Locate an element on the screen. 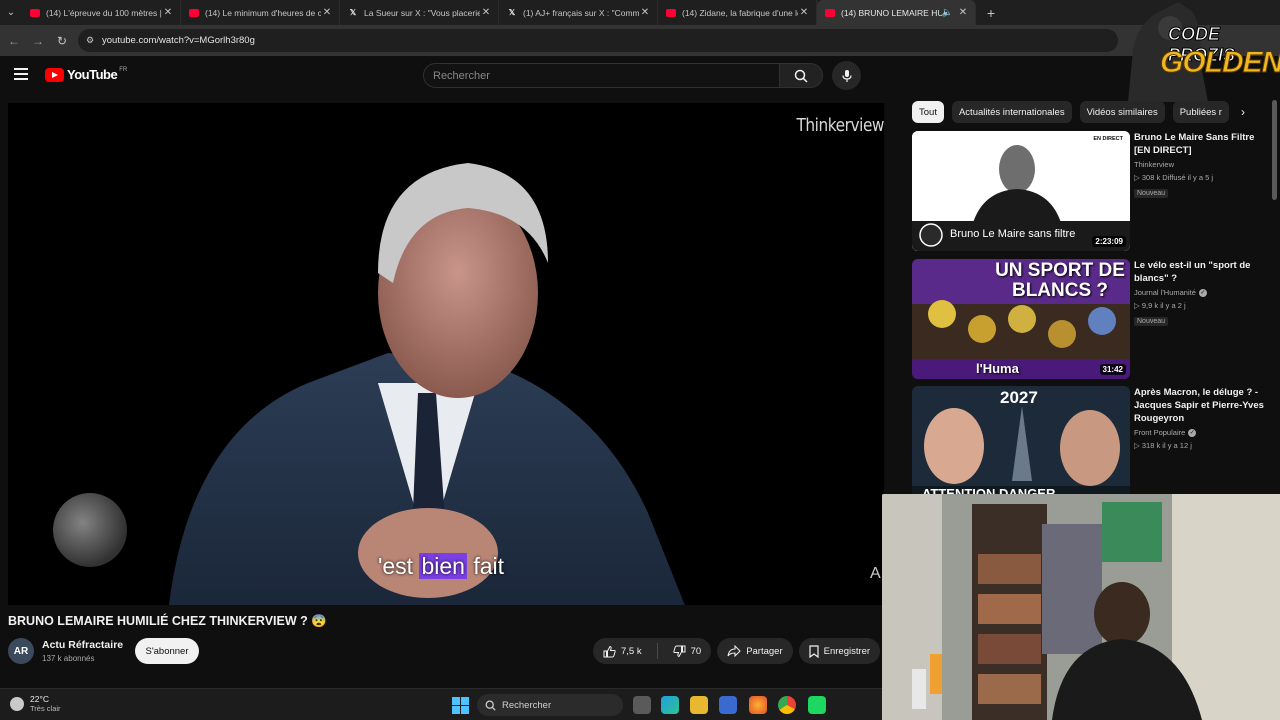 This screenshot has height=720, width=1280. like-button: 7,5 k is located at coordinates (627, 651).